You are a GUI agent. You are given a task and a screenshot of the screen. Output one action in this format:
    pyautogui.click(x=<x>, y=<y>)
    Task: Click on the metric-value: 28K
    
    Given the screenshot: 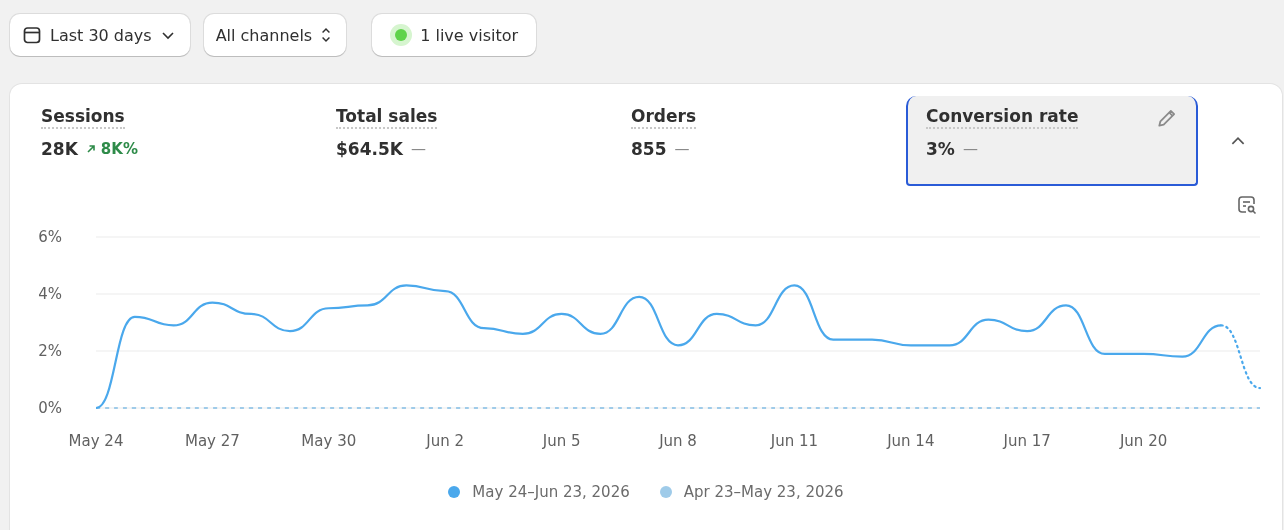 What is the action you would take?
    pyautogui.click(x=59, y=149)
    